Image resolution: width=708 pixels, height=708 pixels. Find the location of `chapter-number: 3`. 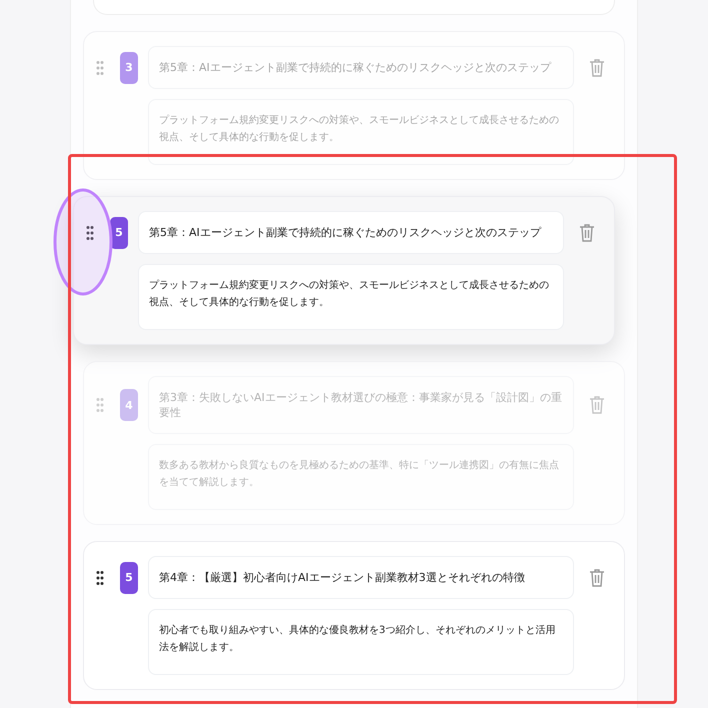

chapter-number: 3 is located at coordinates (129, 68).